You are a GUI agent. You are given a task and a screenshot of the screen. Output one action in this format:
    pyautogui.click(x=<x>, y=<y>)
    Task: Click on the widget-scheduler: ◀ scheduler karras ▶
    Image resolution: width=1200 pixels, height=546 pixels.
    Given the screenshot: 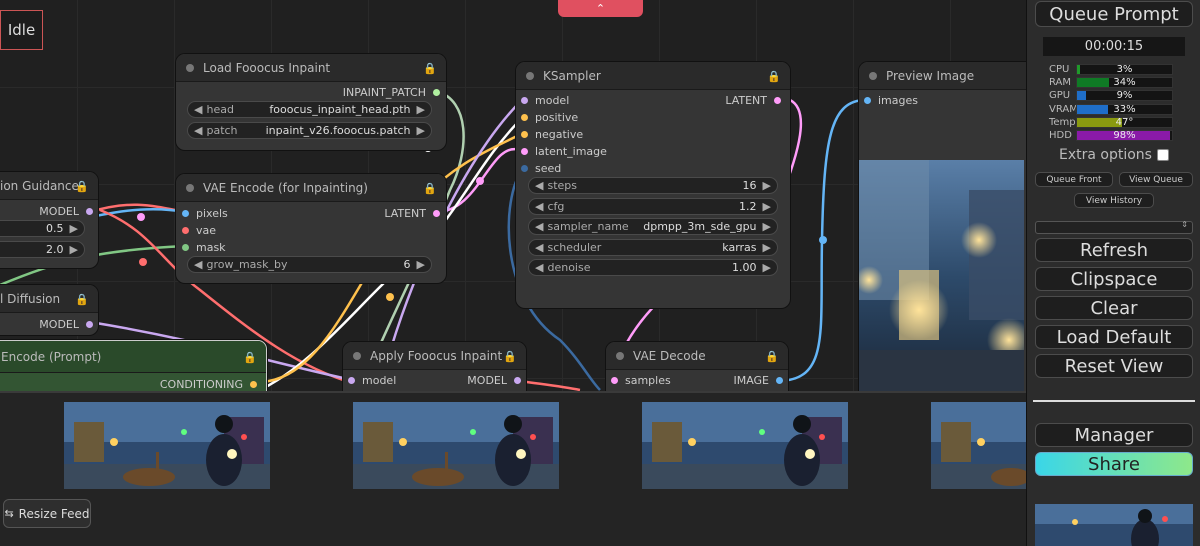 What is the action you would take?
    pyautogui.click(x=653, y=247)
    